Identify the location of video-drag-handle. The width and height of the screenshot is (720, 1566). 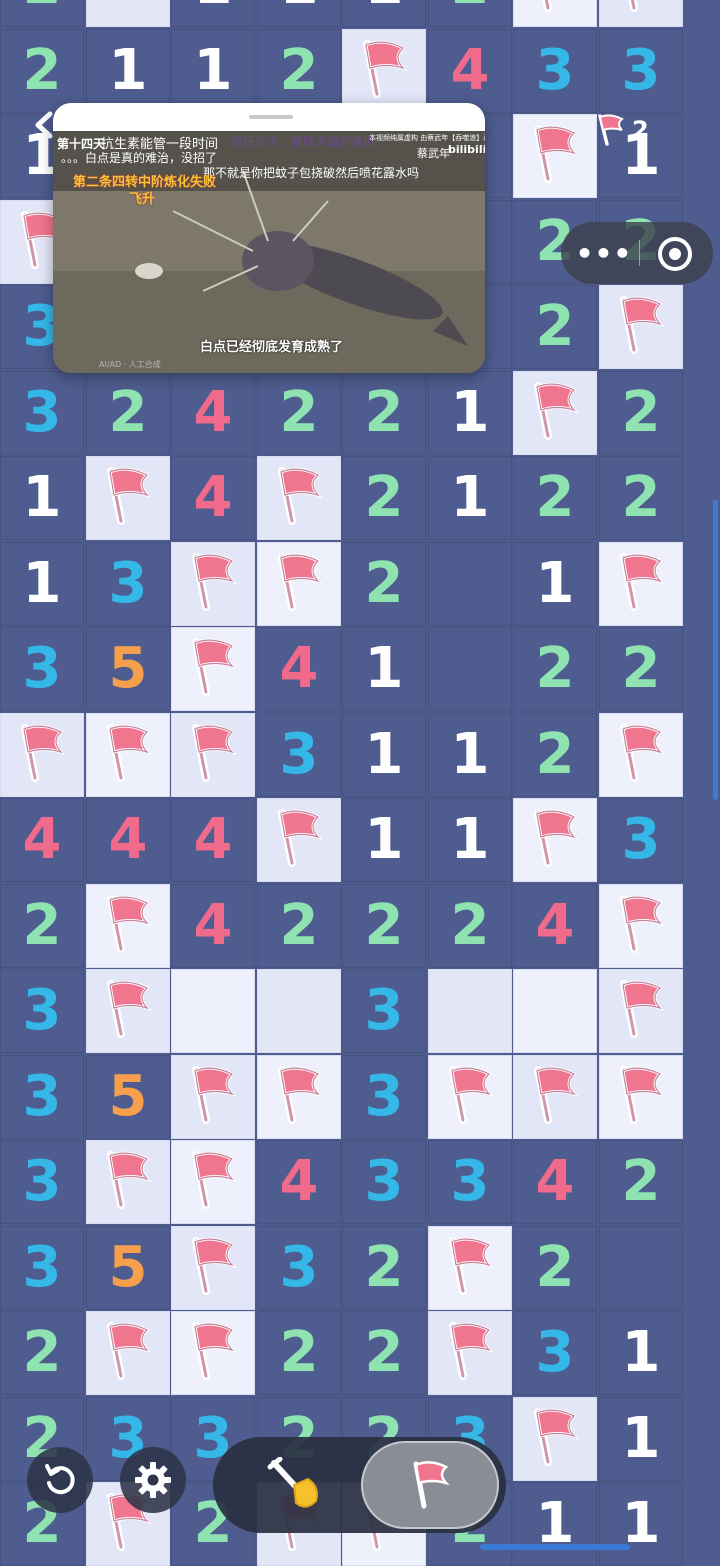
(269, 117).